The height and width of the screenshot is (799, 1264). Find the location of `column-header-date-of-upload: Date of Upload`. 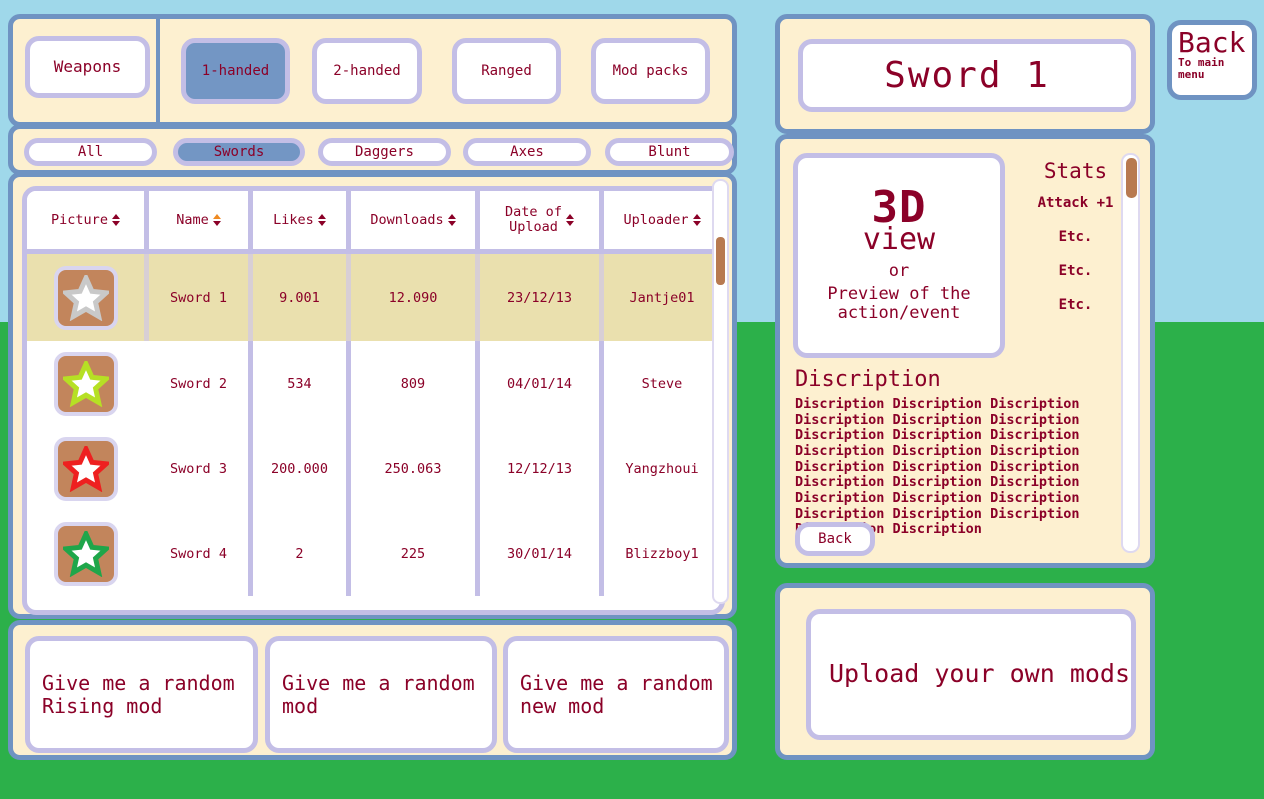

column-header-date-of-upload: Date of Upload is located at coordinates (542, 220).